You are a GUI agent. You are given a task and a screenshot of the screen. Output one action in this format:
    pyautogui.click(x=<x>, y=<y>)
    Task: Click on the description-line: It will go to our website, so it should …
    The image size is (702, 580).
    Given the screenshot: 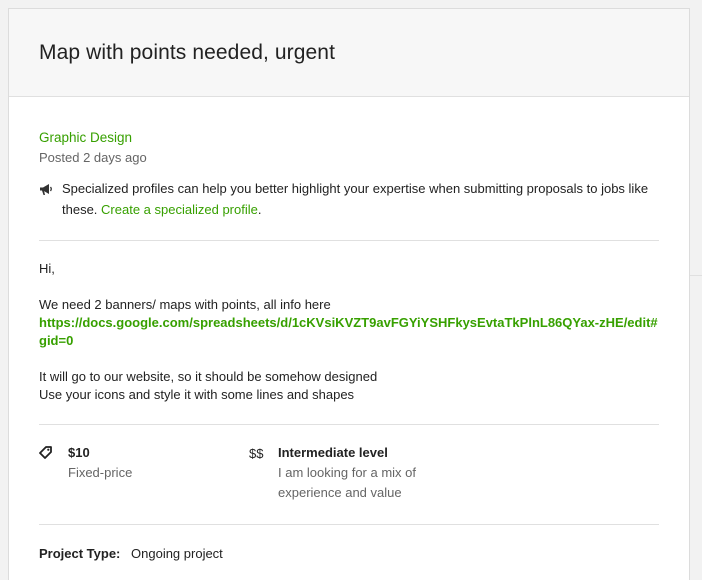 What is the action you would take?
    pyautogui.click(x=208, y=376)
    